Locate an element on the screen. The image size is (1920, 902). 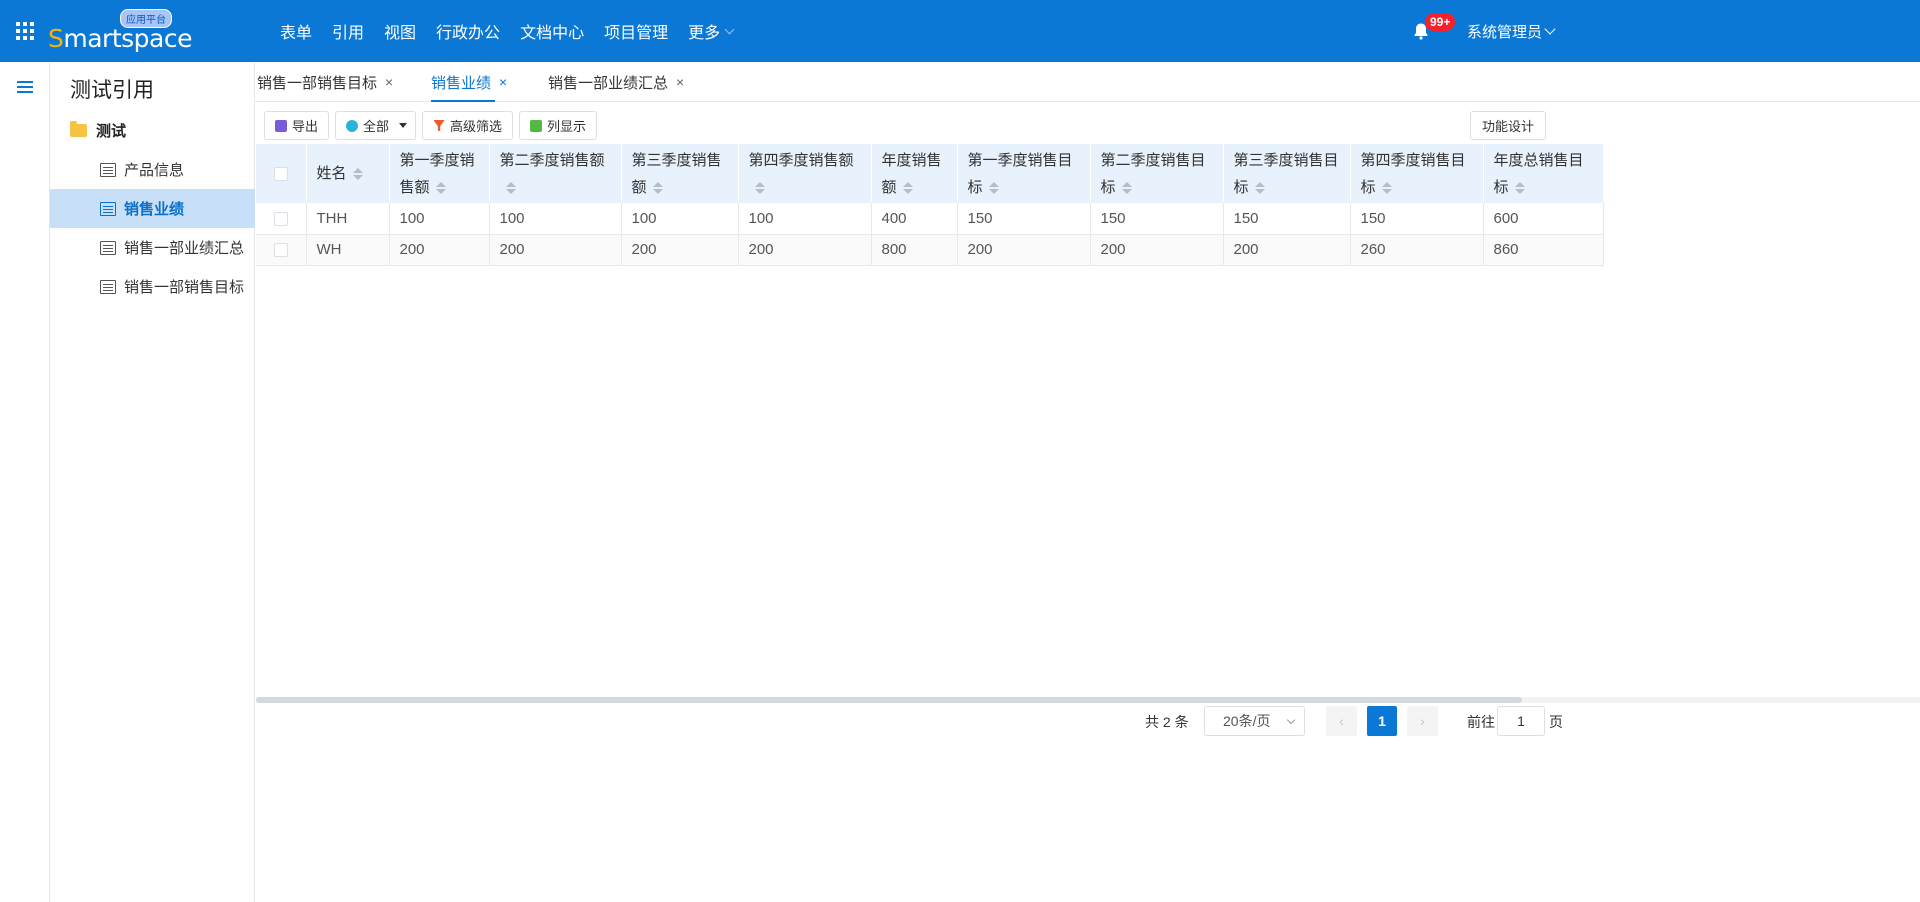
nav-more-label: 更多 is located at coordinates (704, 33).